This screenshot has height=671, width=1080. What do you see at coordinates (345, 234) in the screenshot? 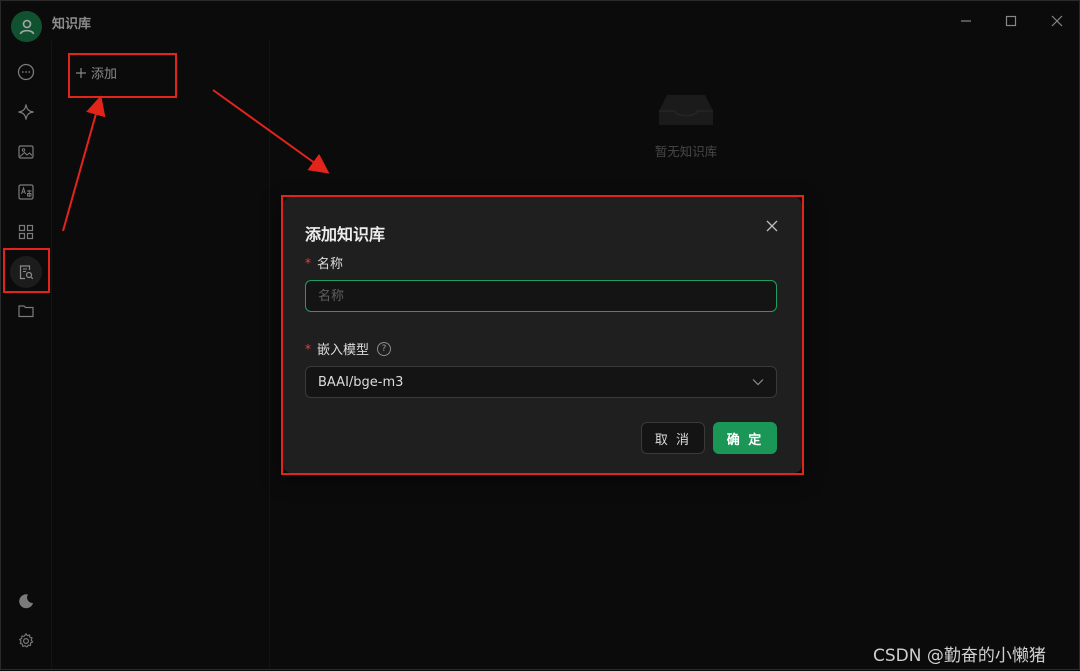
I see `dialog-title: 添加知识库` at bounding box center [345, 234].